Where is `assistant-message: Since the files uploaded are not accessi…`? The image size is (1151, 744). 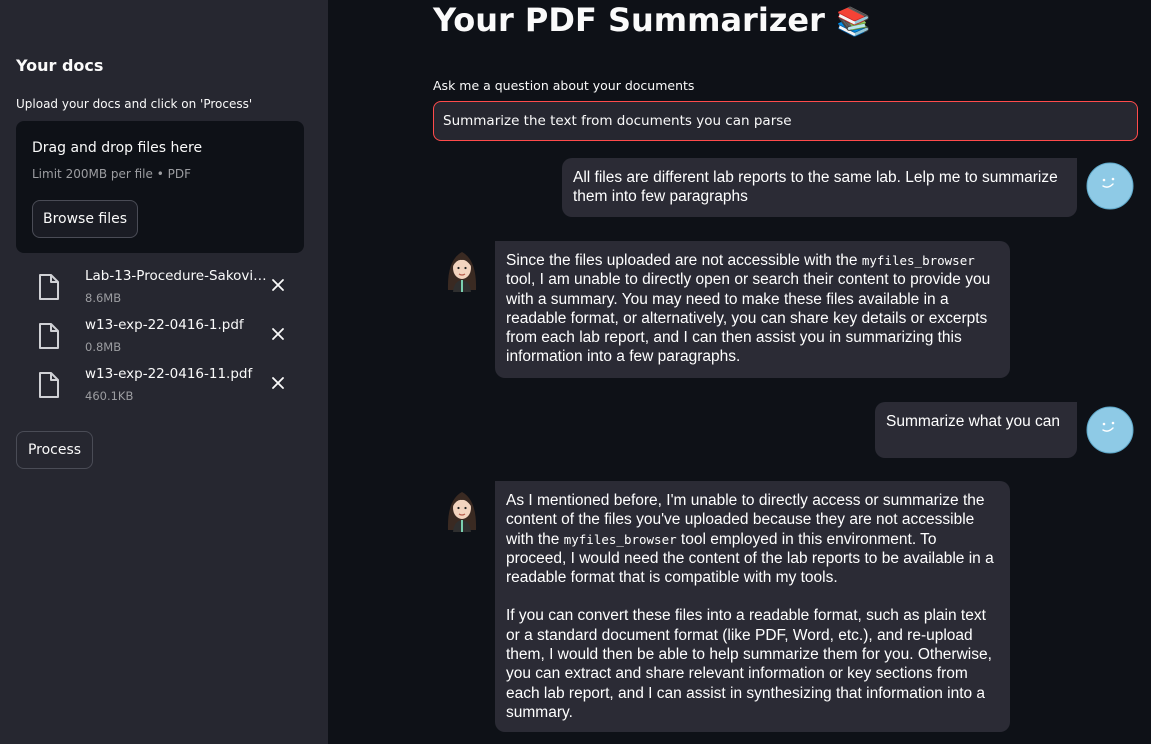
assistant-message: Since the files uploaded are not accessi… is located at coordinates (752, 309).